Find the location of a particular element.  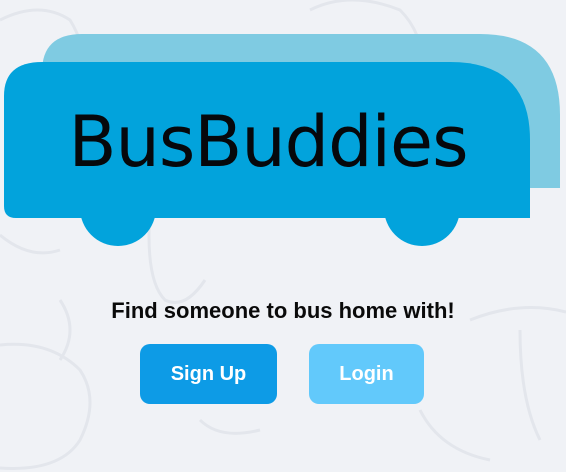

brand-logo-text: BusBuddies is located at coordinates (268, 142).